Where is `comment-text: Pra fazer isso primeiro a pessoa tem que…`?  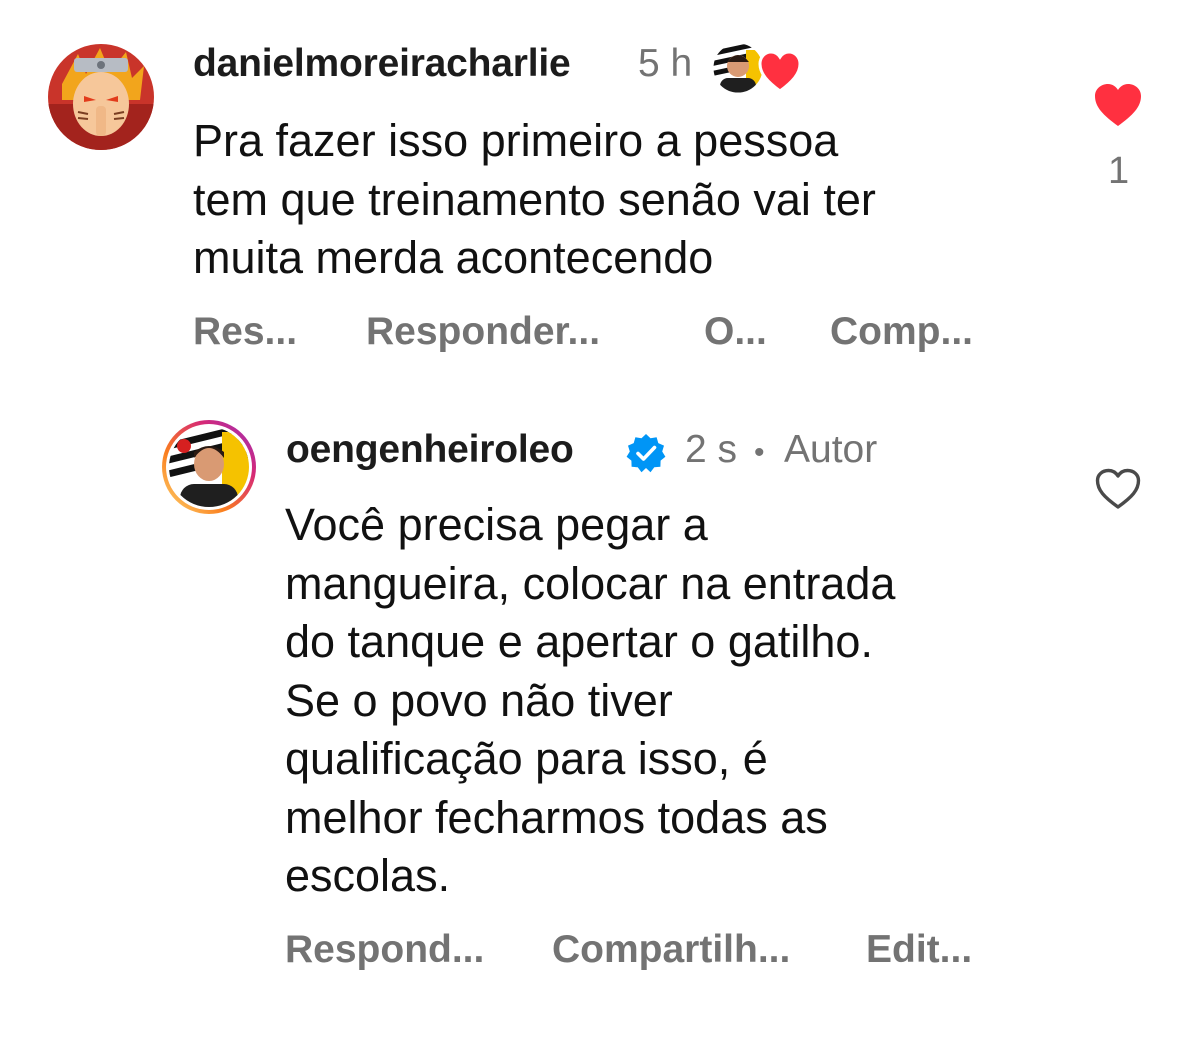
comment-text: Pra fazer isso primeiro a pessoa tem que… is located at coordinates (633, 200).